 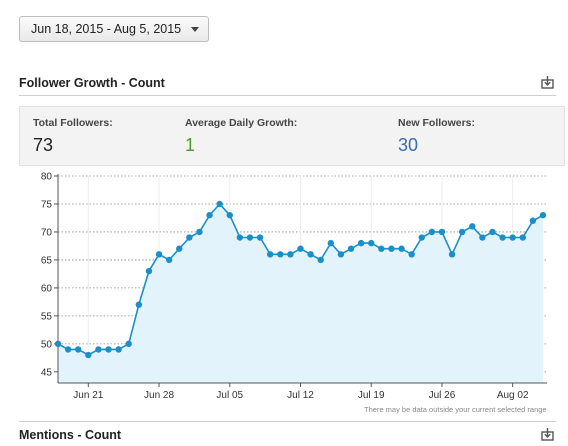 I want to click on y-tick-label: 50, so click(x=47, y=344).